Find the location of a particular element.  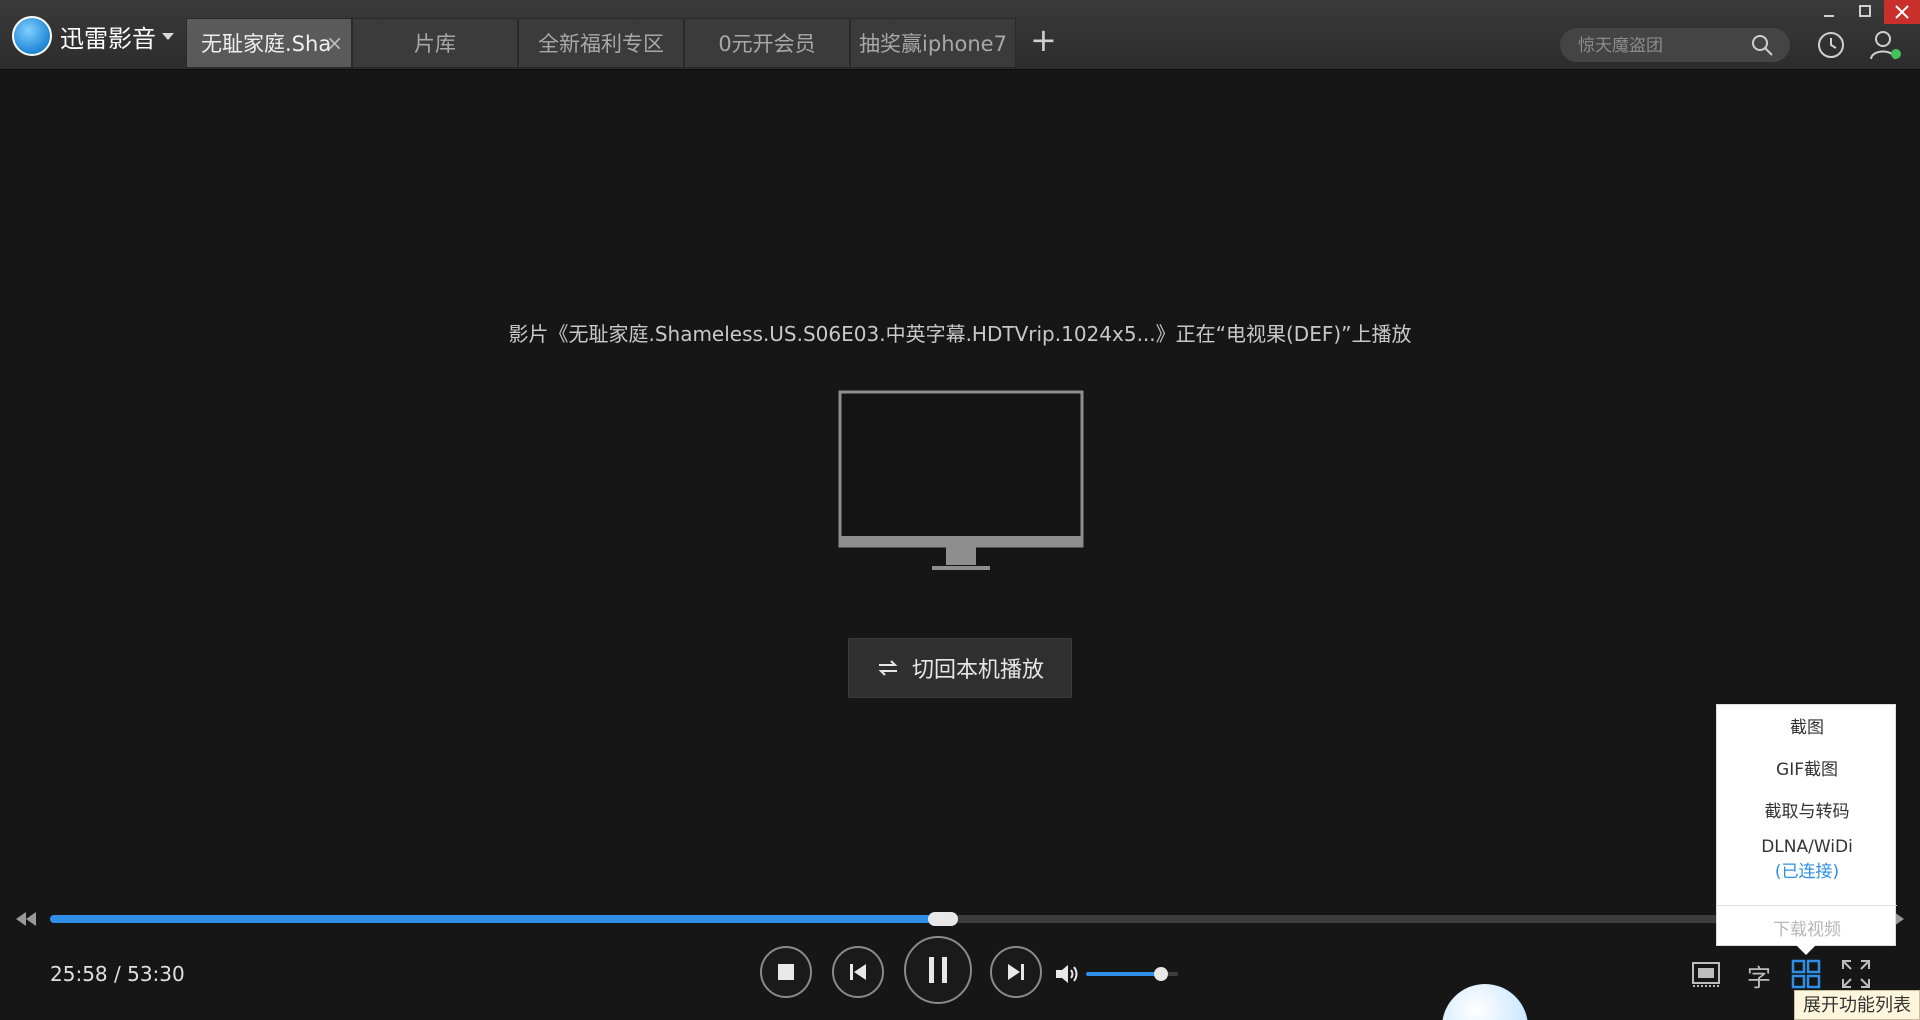

close-icon: × is located at coordinates (334, 43).